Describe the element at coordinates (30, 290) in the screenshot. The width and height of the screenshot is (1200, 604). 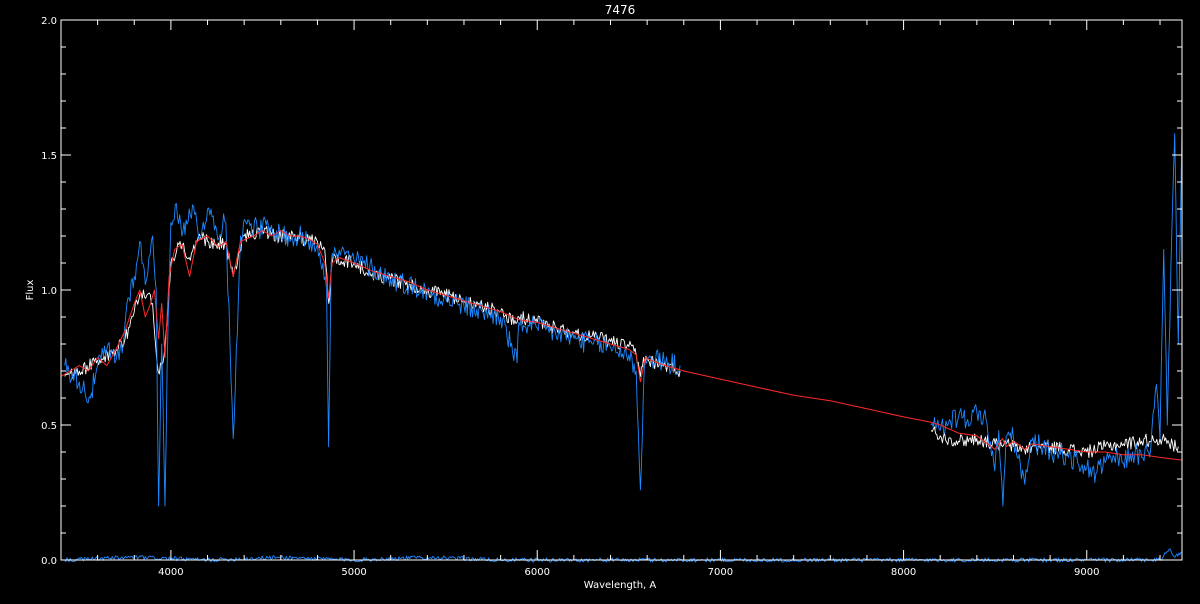
I see `y-axis-label: Flux` at that location.